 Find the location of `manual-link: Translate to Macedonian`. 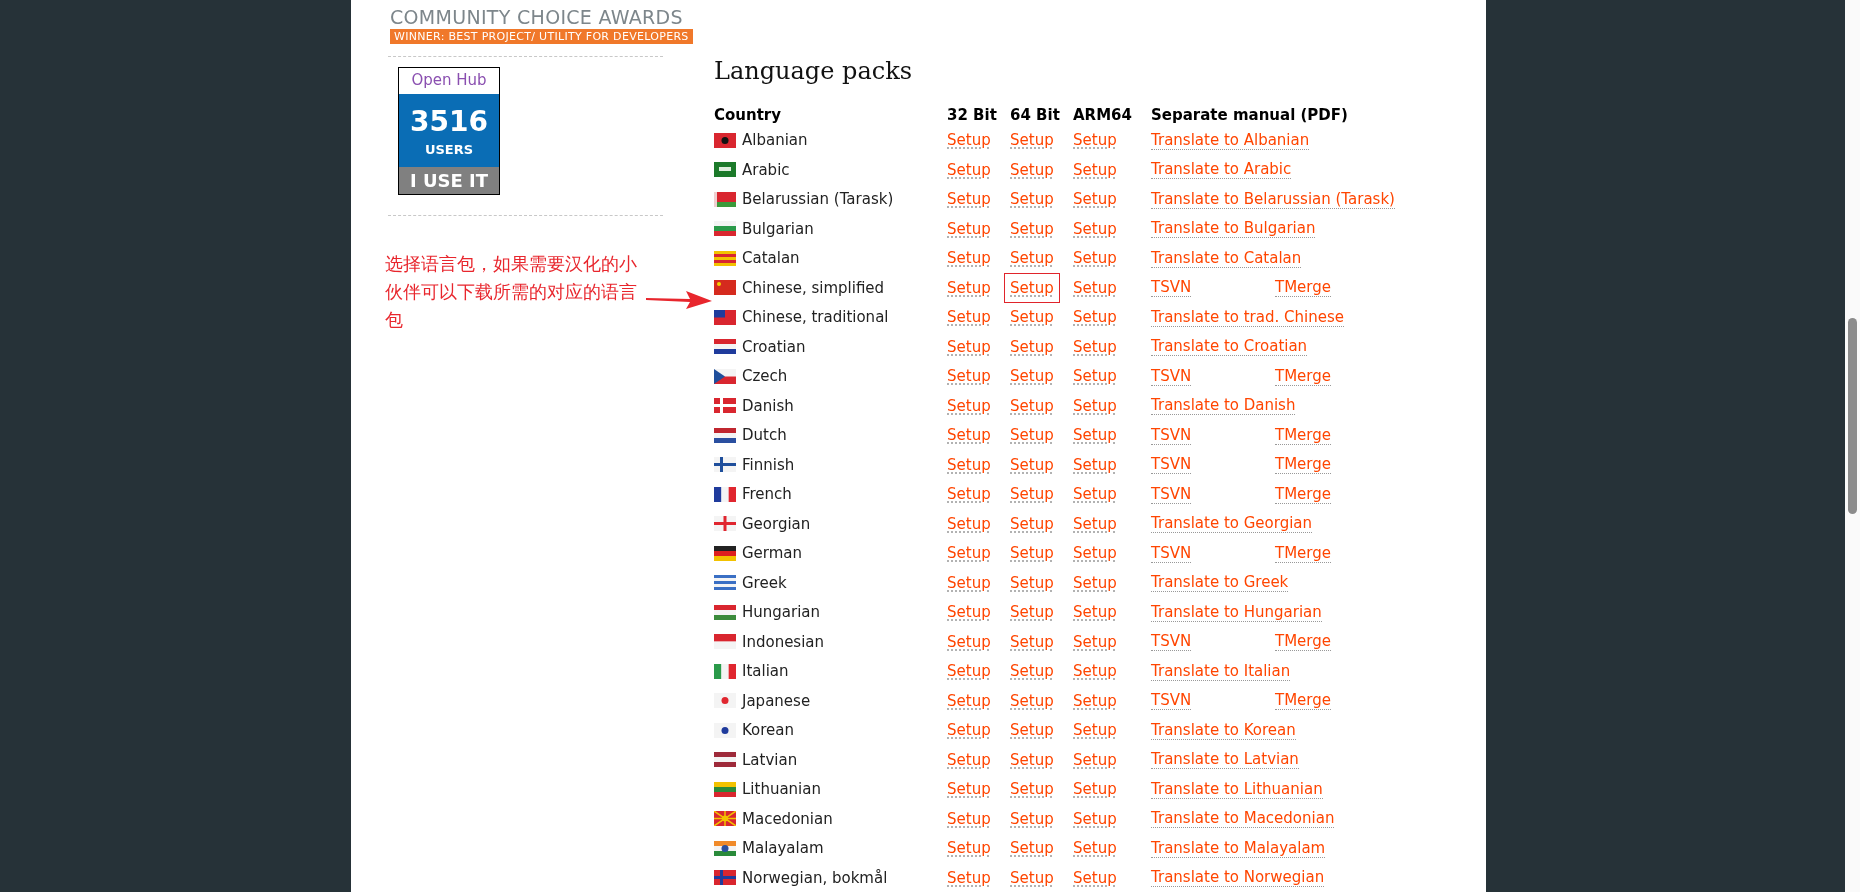

manual-link: Translate to Macedonian is located at coordinates (1243, 818).